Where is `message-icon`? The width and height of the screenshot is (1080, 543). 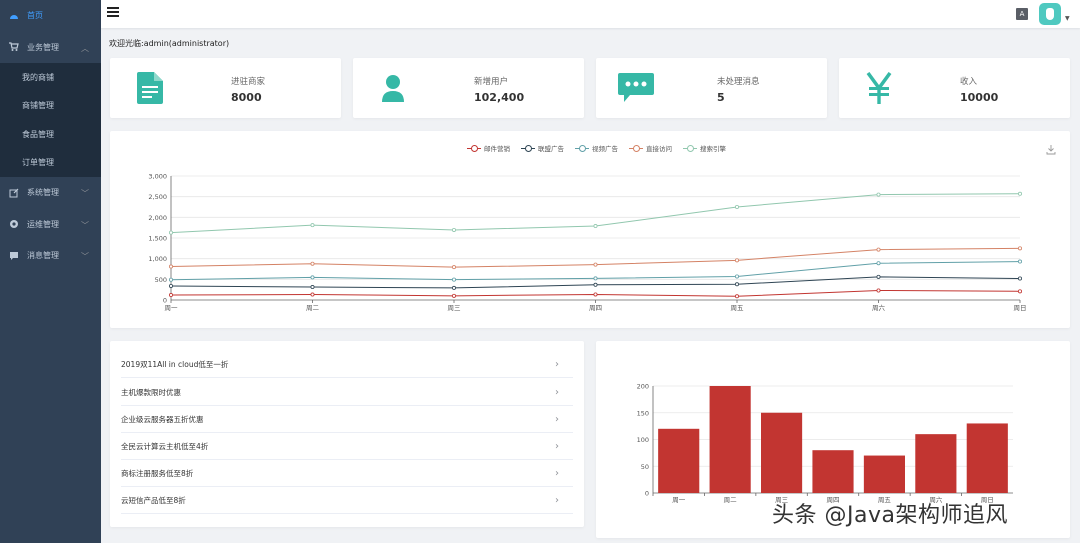 message-icon is located at coordinates (14, 256).